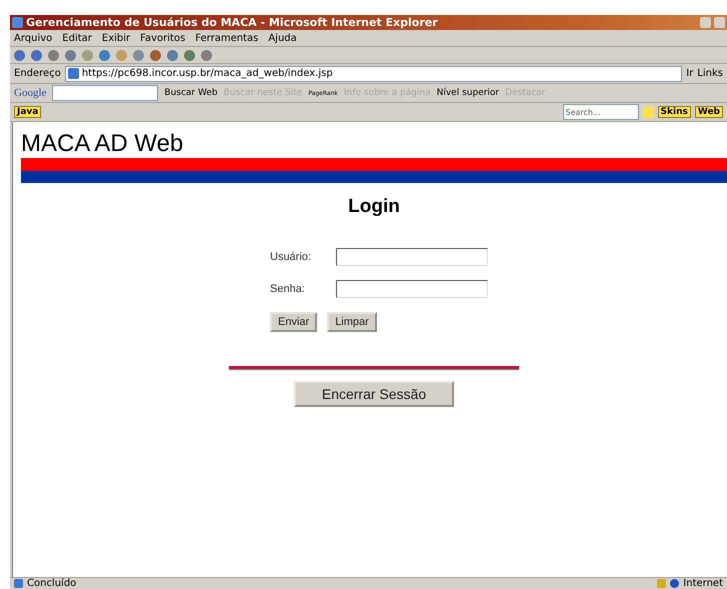 The height and width of the screenshot is (589, 727). What do you see at coordinates (28, 112) in the screenshot?
I see `java-button: Java` at bounding box center [28, 112].